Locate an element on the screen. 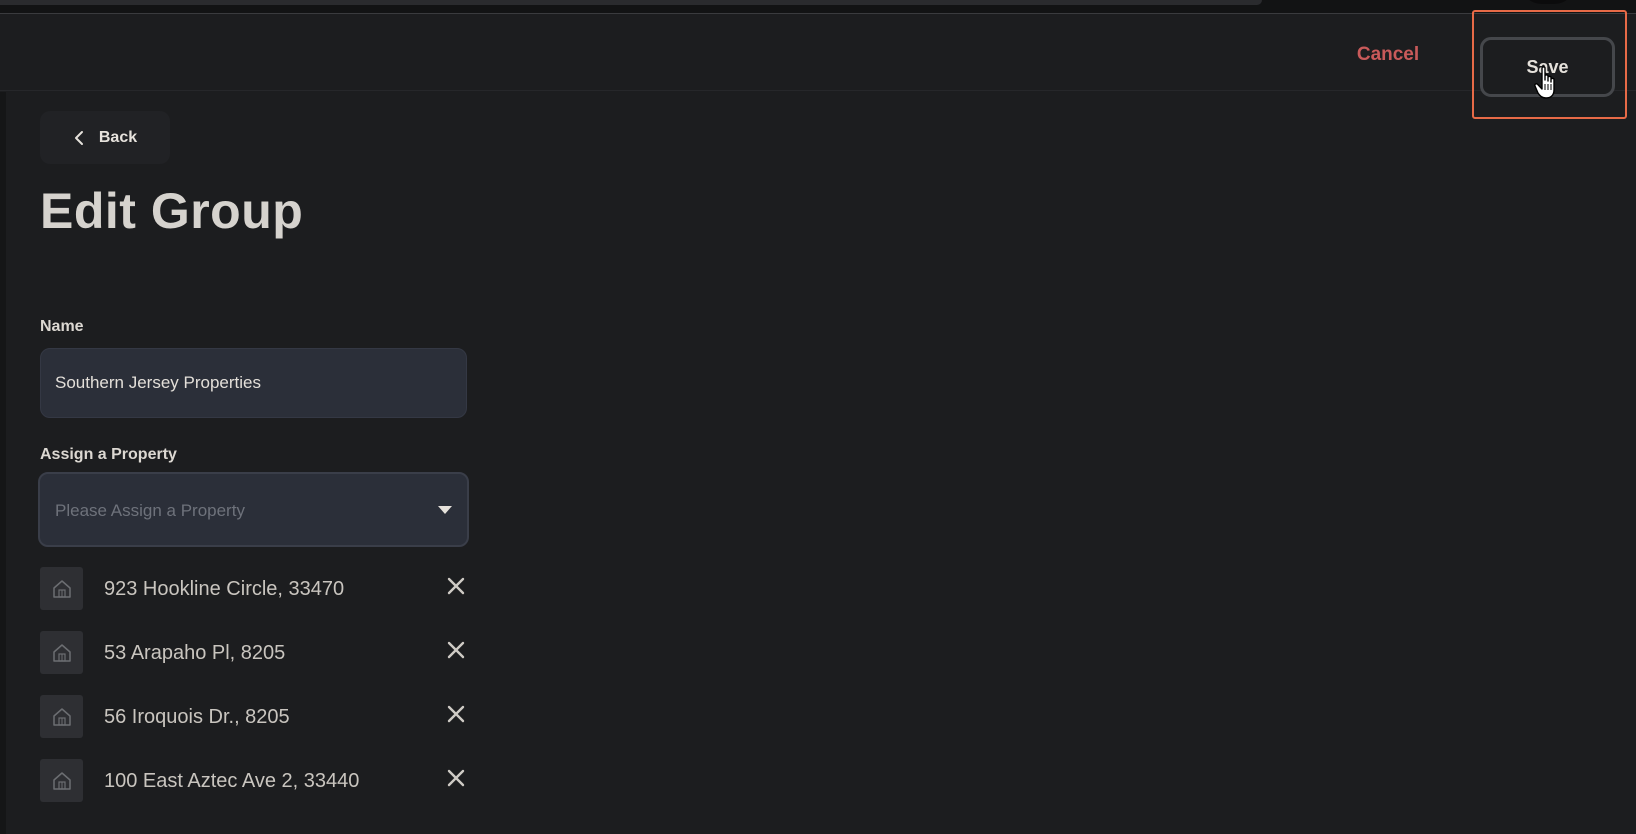 The height and width of the screenshot is (834, 1636). top-action-bar: Cancel Save is located at coordinates (818, 56).